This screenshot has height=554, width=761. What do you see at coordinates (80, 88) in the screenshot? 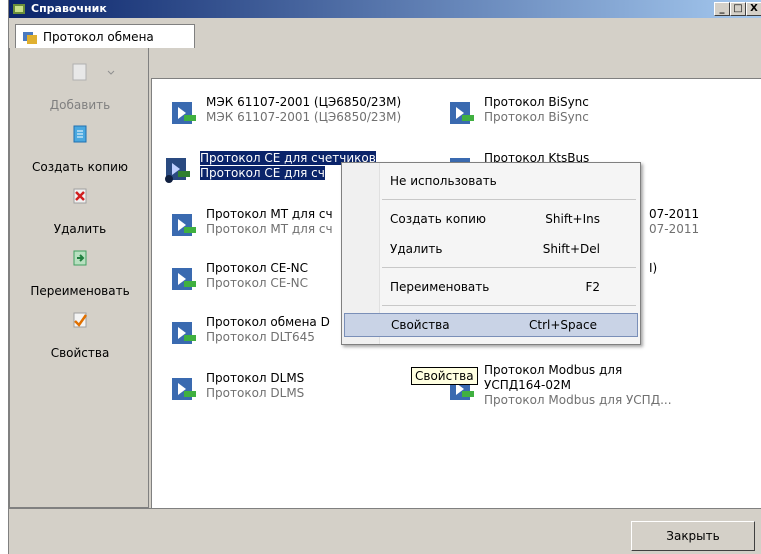
I see `add-button: Добавить` at bounding box center [80, 88].